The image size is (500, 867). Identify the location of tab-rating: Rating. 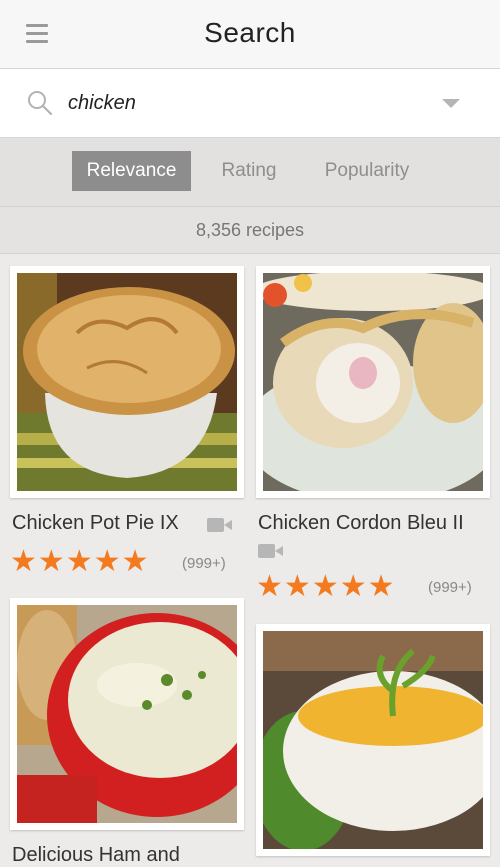
(249, 171).